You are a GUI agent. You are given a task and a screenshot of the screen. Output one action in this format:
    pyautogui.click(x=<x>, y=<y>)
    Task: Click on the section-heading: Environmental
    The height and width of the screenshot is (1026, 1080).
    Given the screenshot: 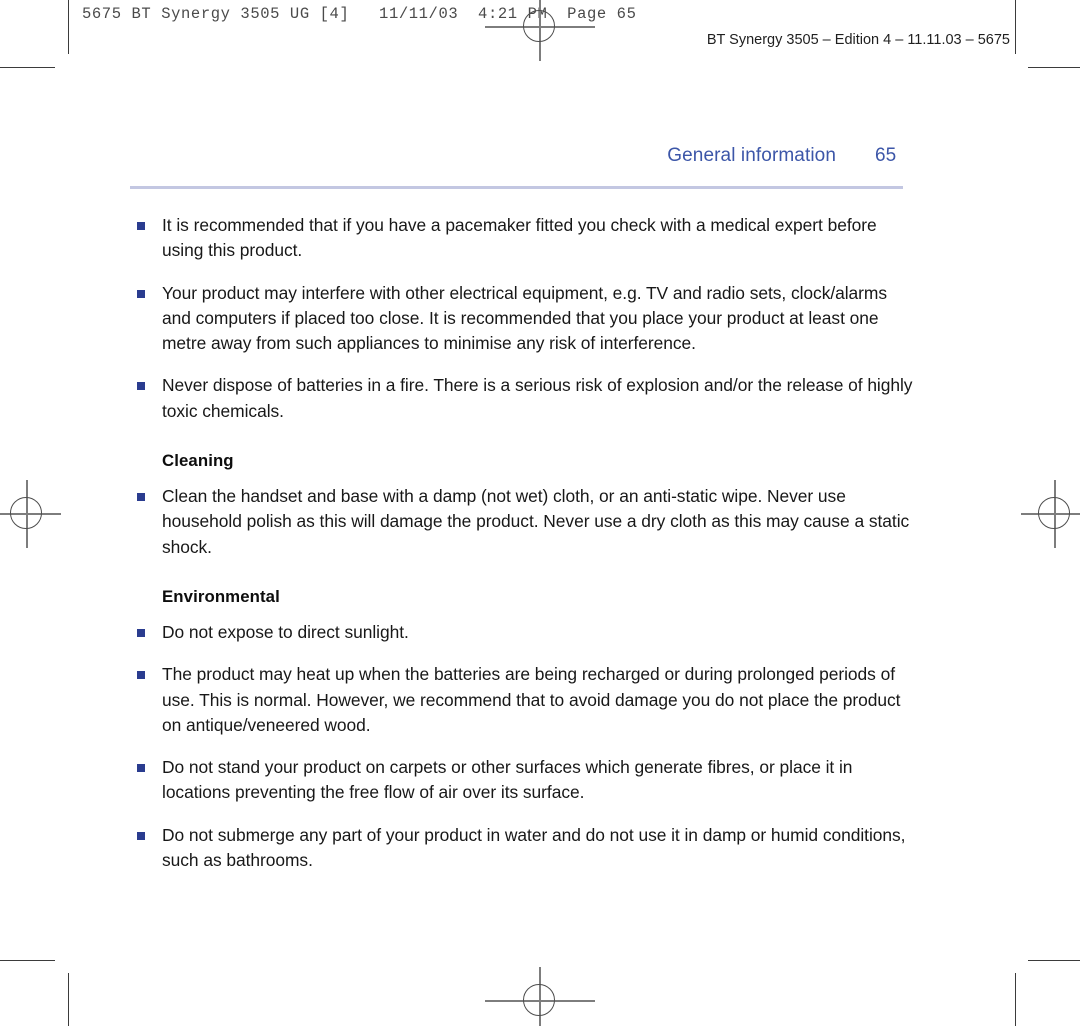 What is the action you would take?
    pyautogui.click(x=221, y=596)
    